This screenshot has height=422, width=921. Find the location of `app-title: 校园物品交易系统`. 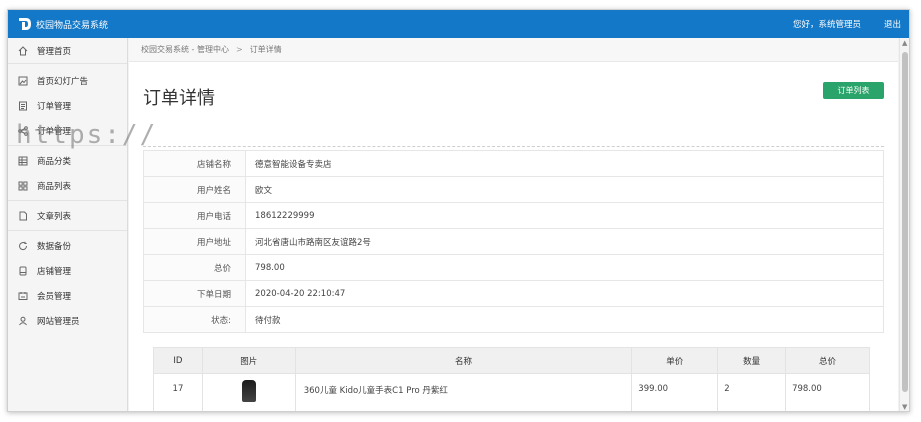

app-title: 校园物品交易系统 is located at coordinates (72, 26).